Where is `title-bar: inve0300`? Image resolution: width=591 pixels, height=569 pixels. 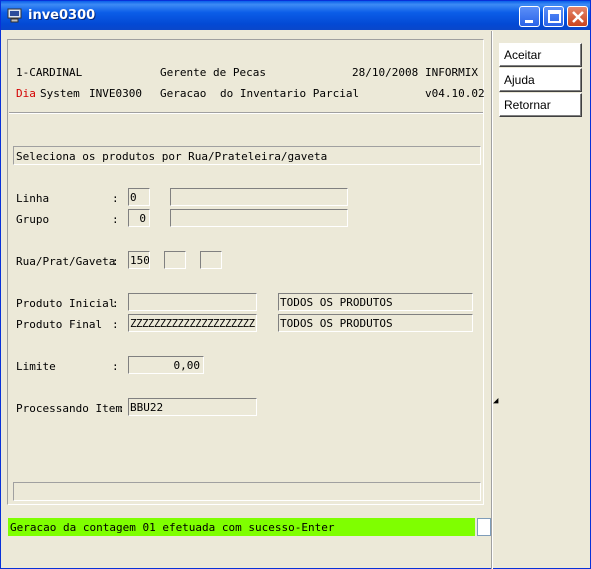
title-bar: inve0300 is located at coordinates (295, 15).